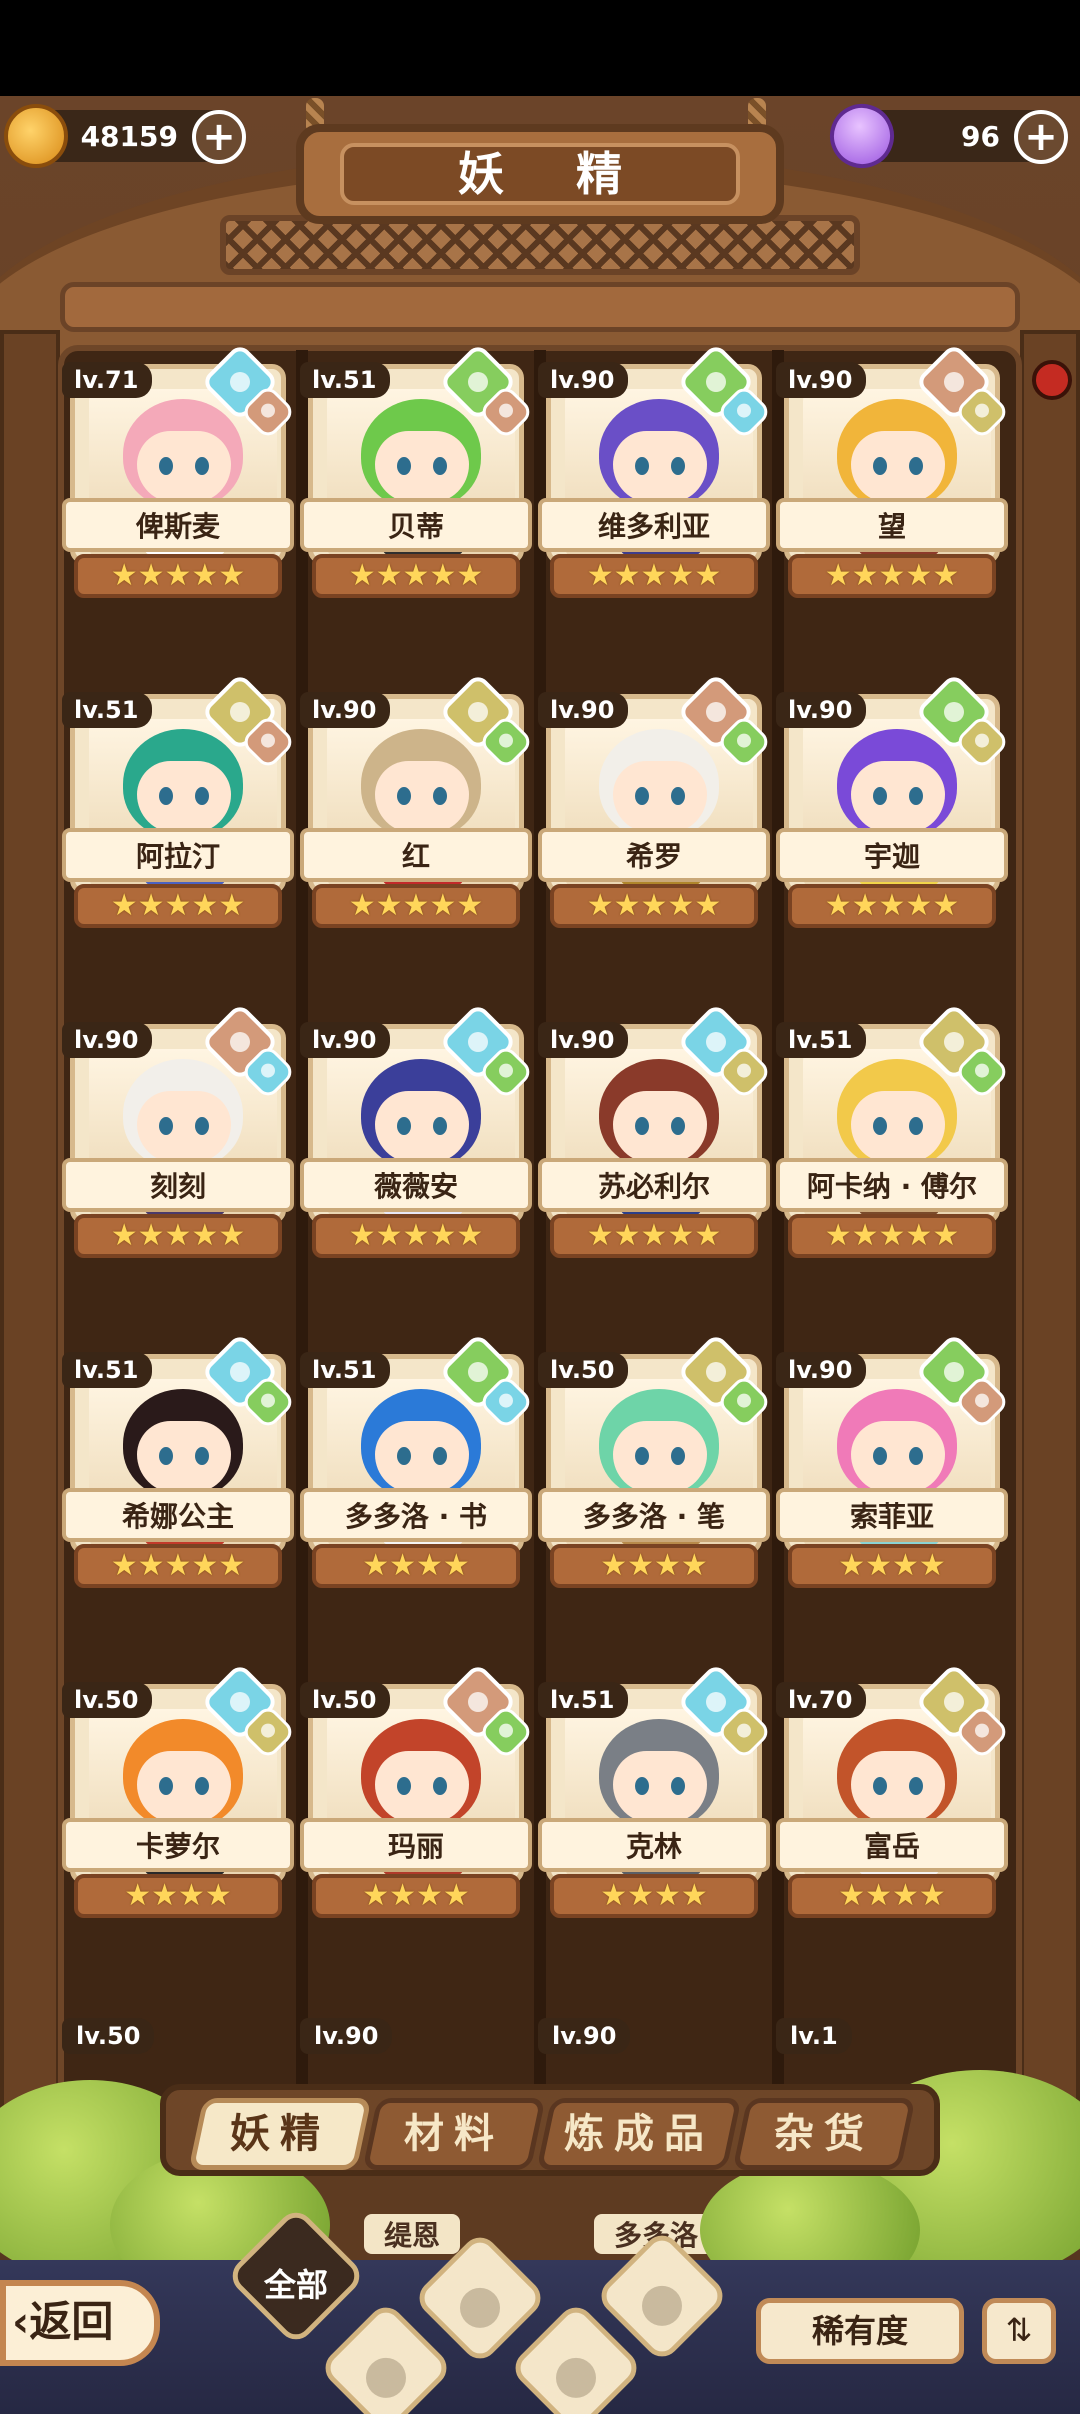 This screenshot has height=2414, width=1080. Describe the element at coordinates (893, 1130) in the screenshot. I see `fairy-card: lv.51 阿卡纳 · 傅尔 ★★★★★` at that location.